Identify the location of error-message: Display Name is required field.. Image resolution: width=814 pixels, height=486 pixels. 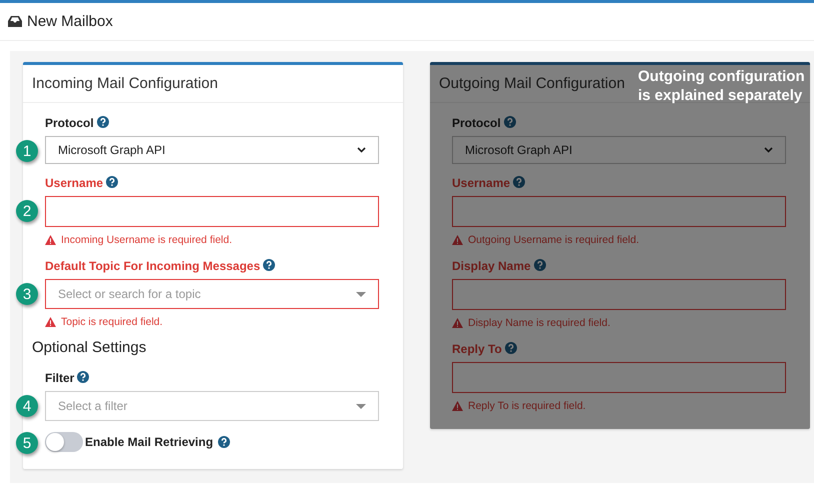
(539, 323).